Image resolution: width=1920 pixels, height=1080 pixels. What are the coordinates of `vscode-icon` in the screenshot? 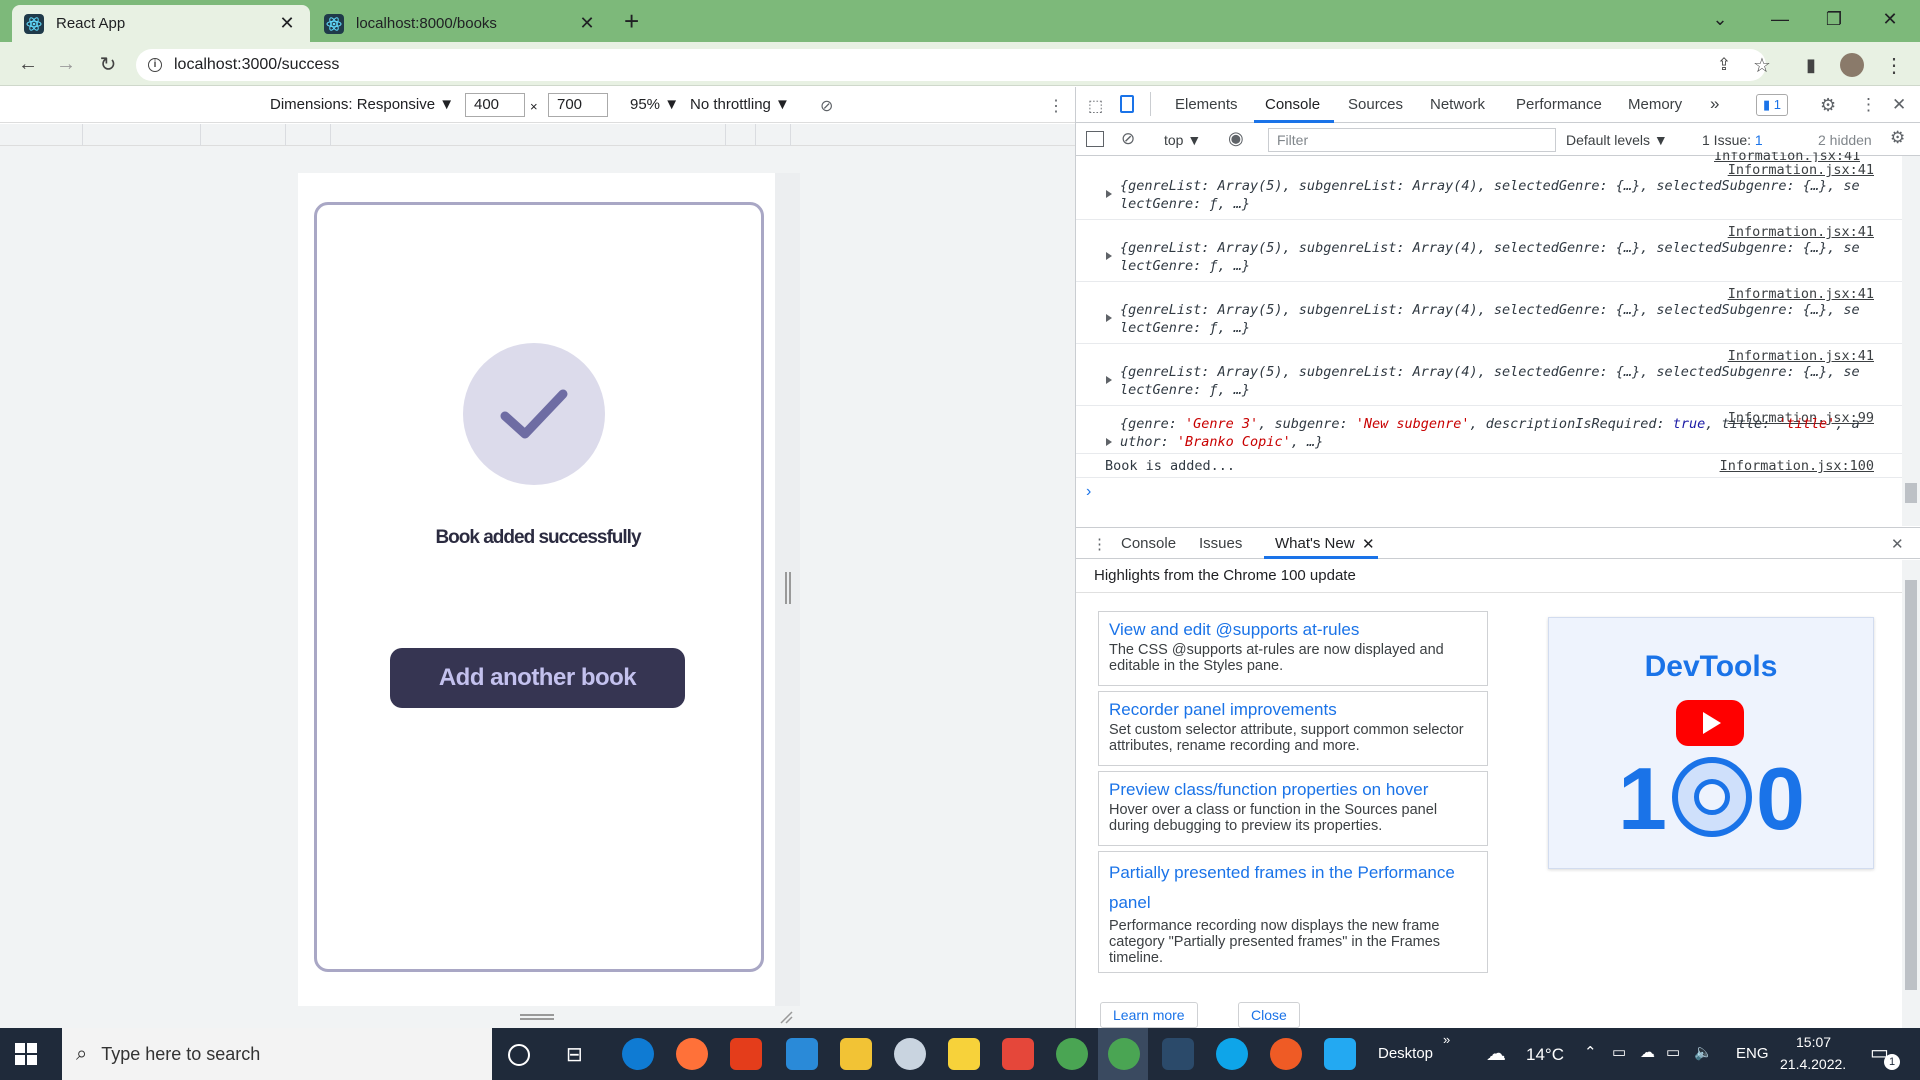 It's located at (1340, 1054).